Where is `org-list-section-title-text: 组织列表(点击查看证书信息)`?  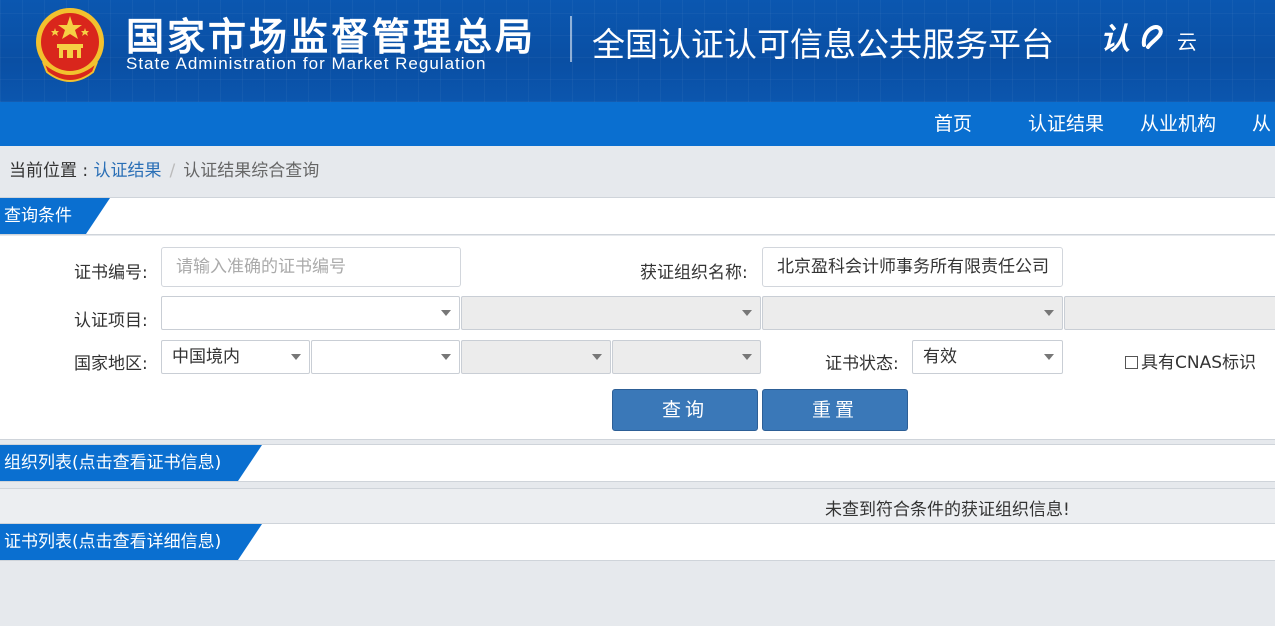 org-list-section-title-text: 组织列表(点击查看证书信息) is located at coordinates (113, 463).